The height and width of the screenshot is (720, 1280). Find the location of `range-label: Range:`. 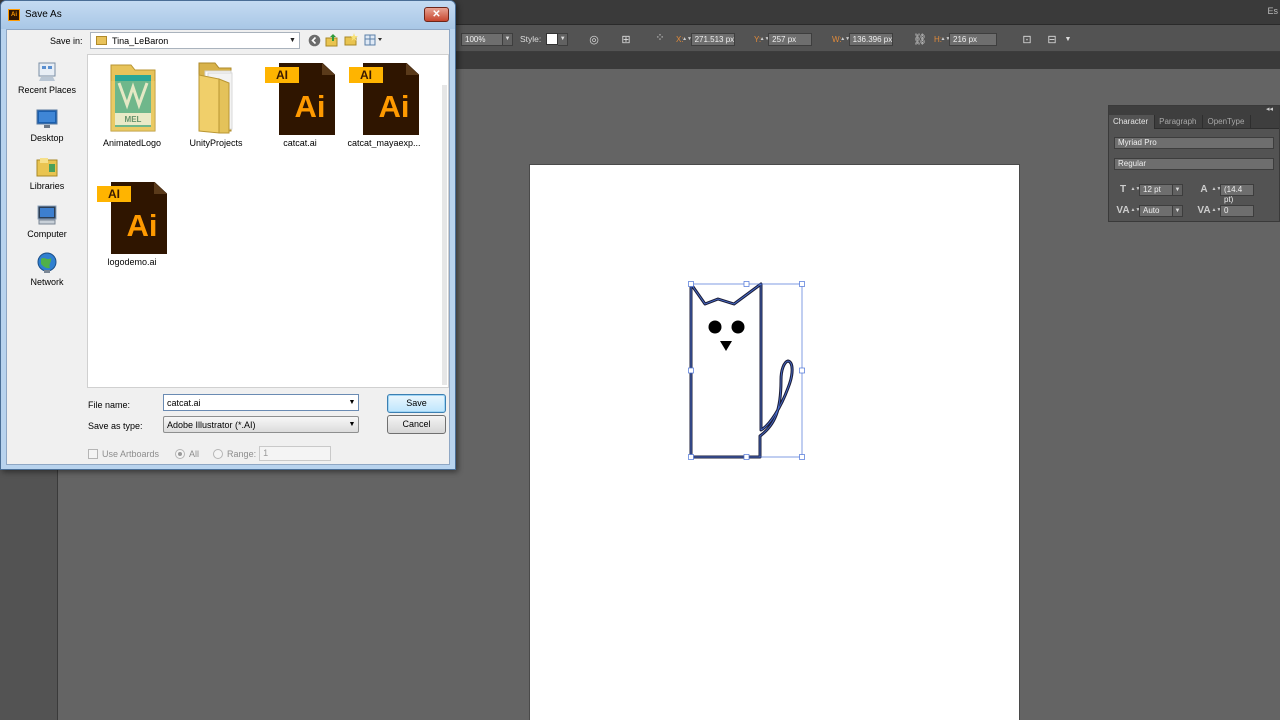

range-label: Range: is located at coordinates (242, 453).